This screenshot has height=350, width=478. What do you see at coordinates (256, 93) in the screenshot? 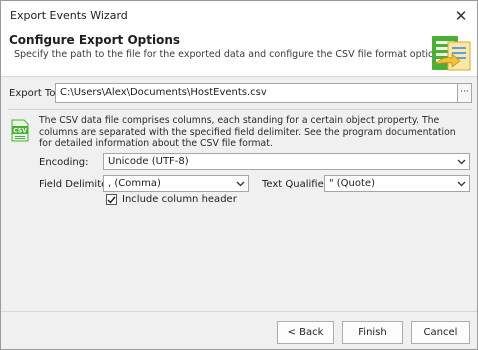
I see `export-path-input: C:\Users\Alex\Documents\HostEvents.csv` at bounding box center [256, 93].